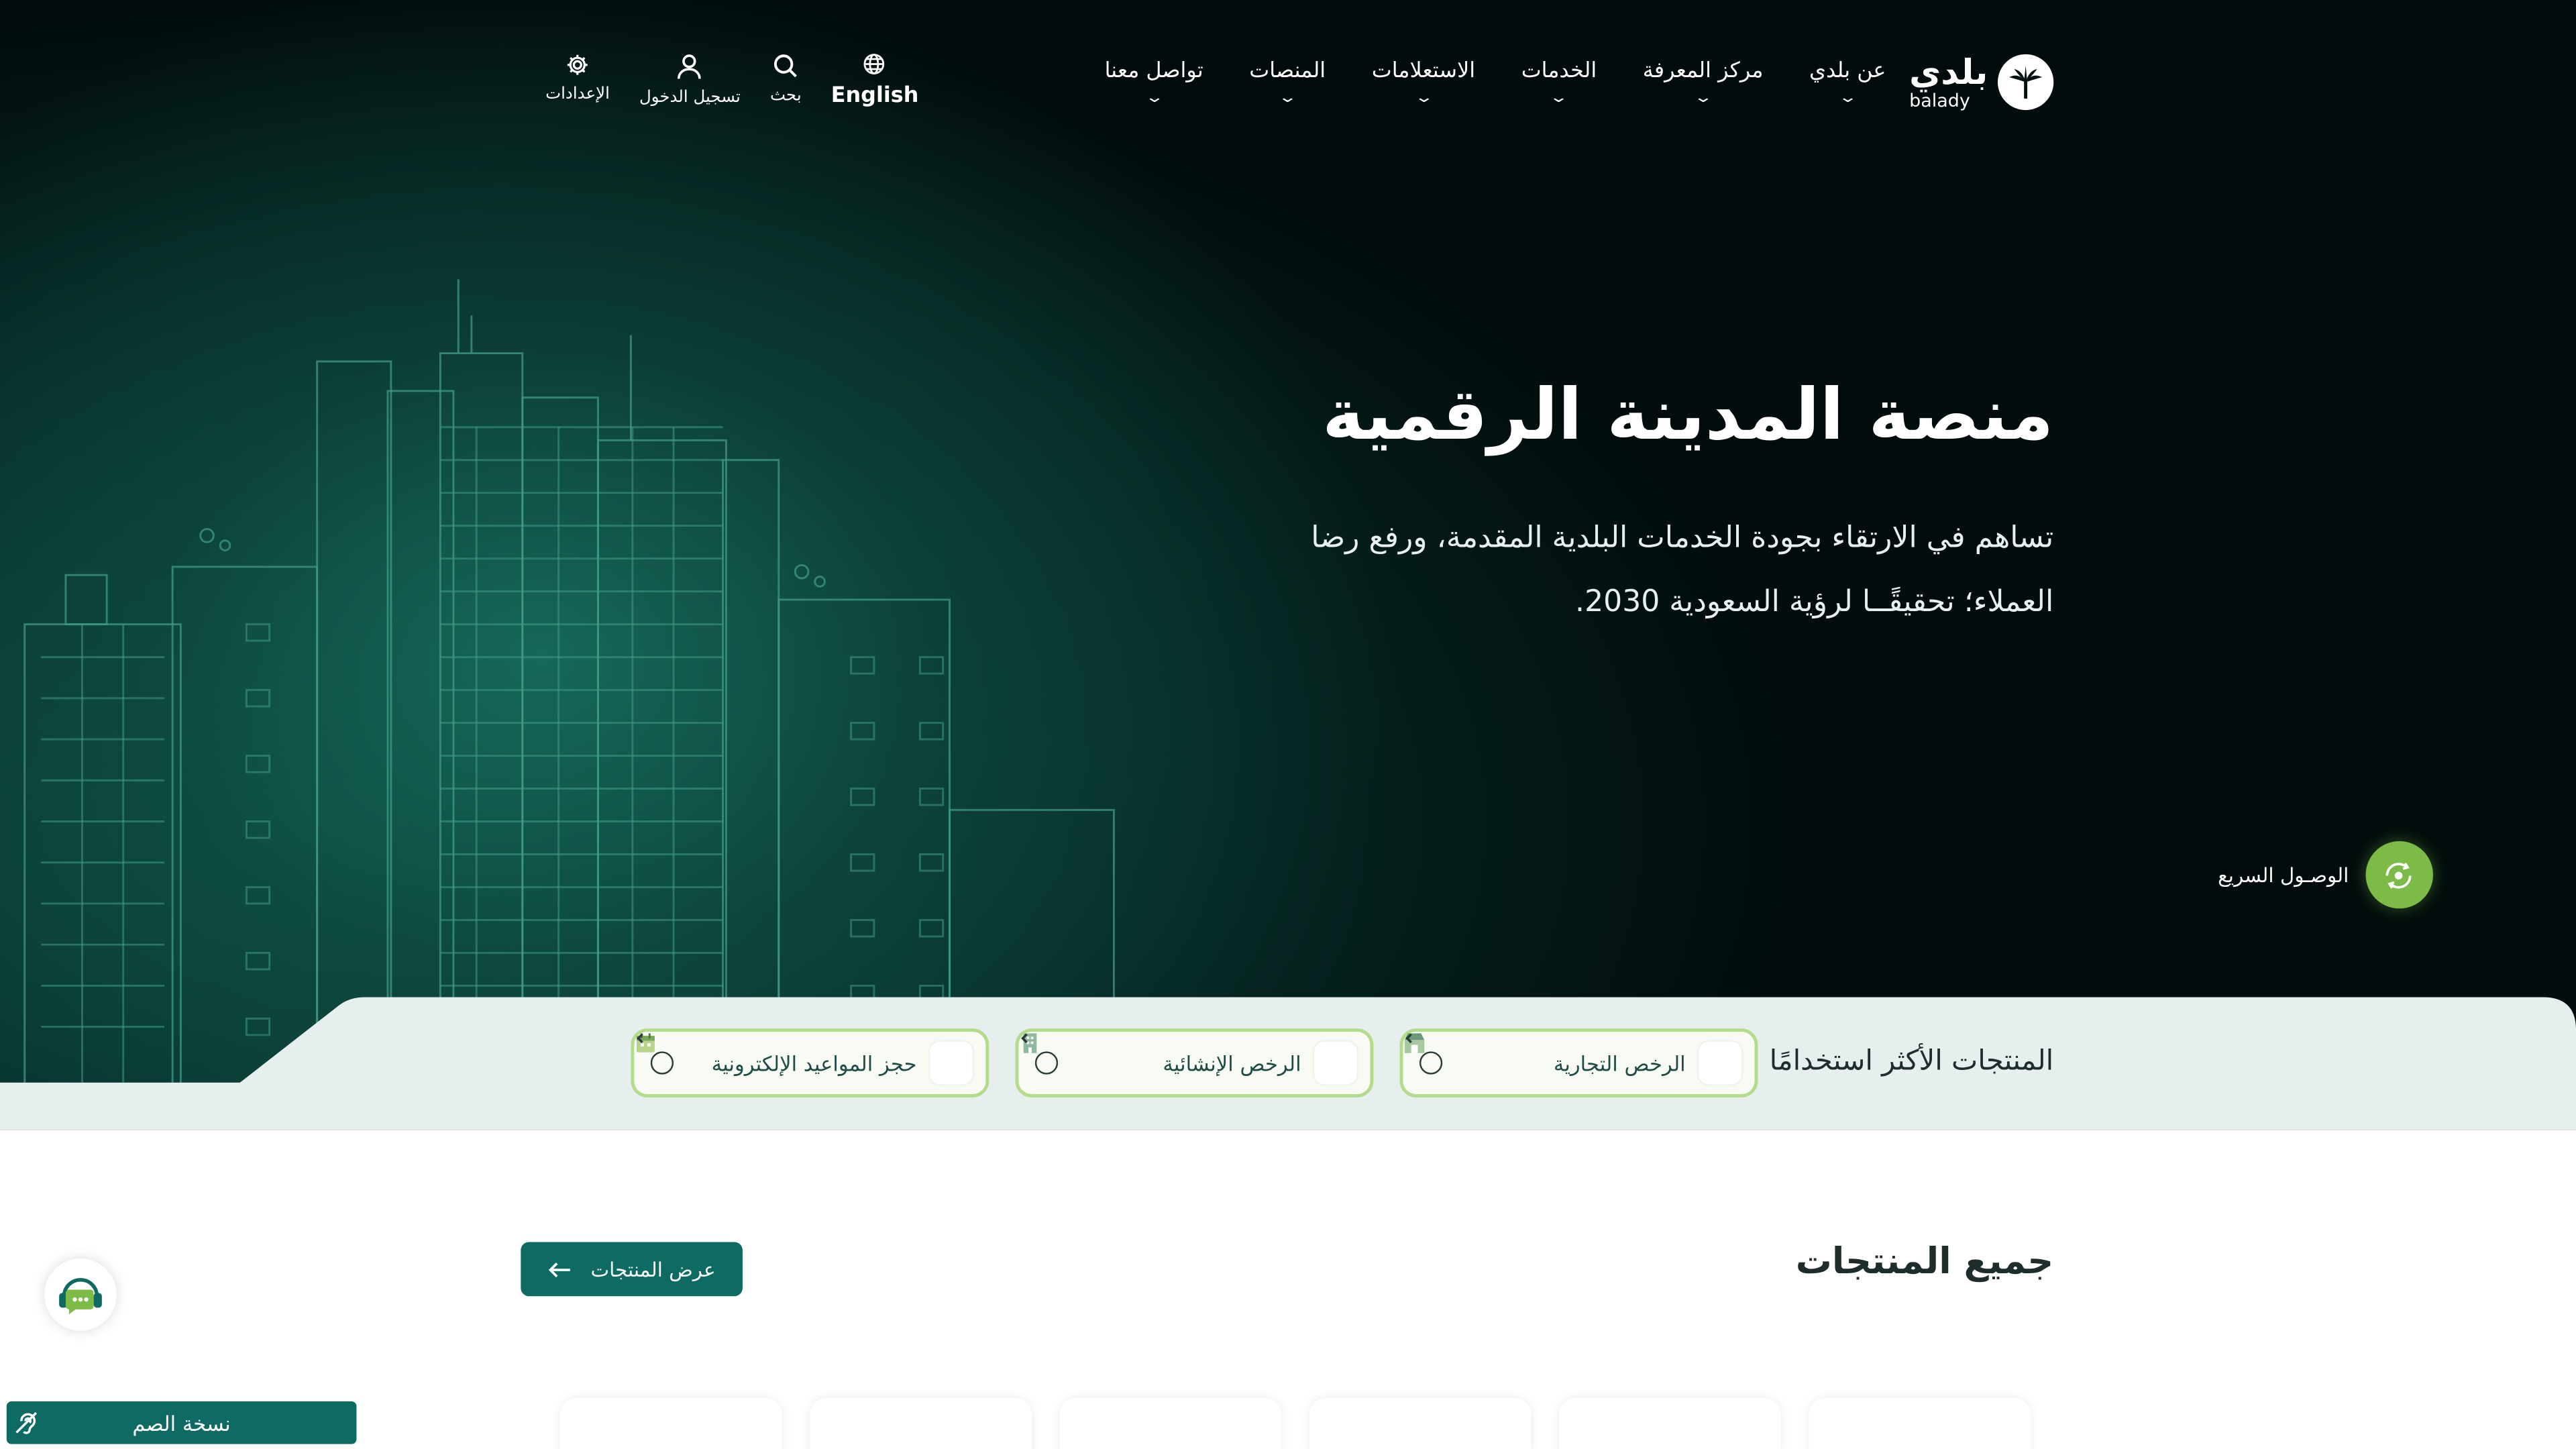 The image size is (2576, 1449). Describe the element at coordinates (1703, 71) in the screenshot. I see `menu-label: مركز المعرفة` at that location.